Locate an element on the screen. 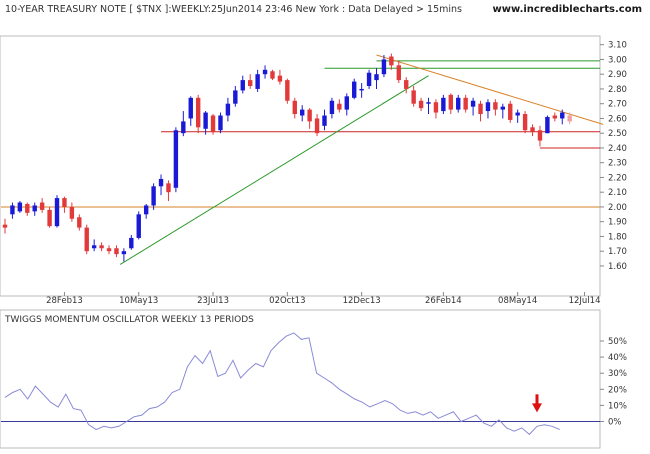 Image resolution: width=650 pixels, height=454 pixels. price-tick-label: 3.00 is located at coordinates (617, 60).